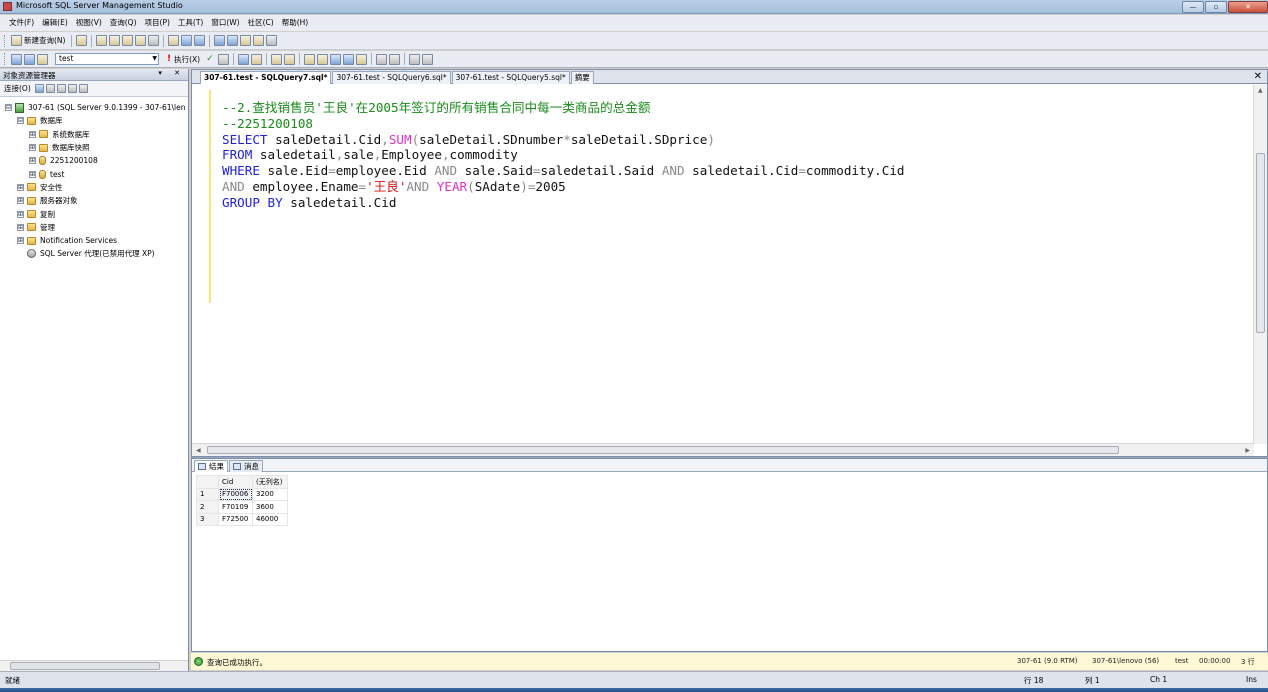  I want to click on tree-node: SQL Server 代理(已禁用代理 XP), so click(94, 253).